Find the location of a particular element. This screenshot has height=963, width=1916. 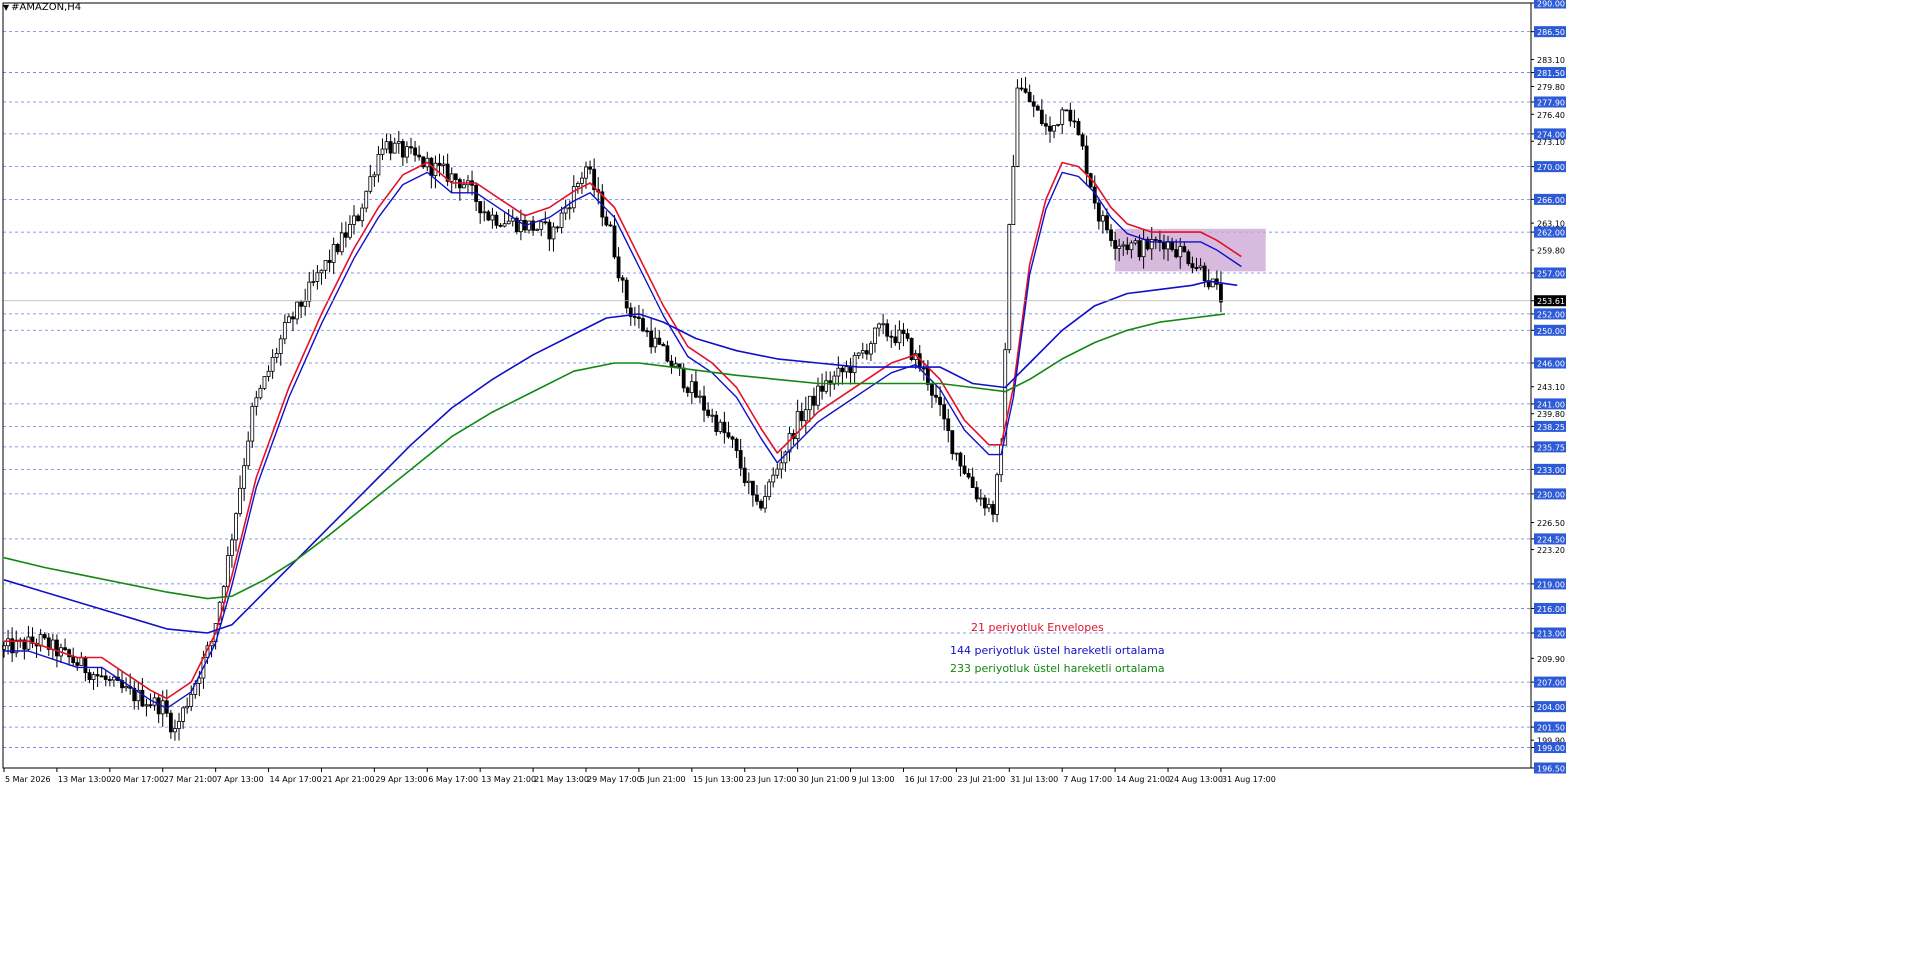

price-tick-label: 270.00 is located at coordinates (1551, 167).